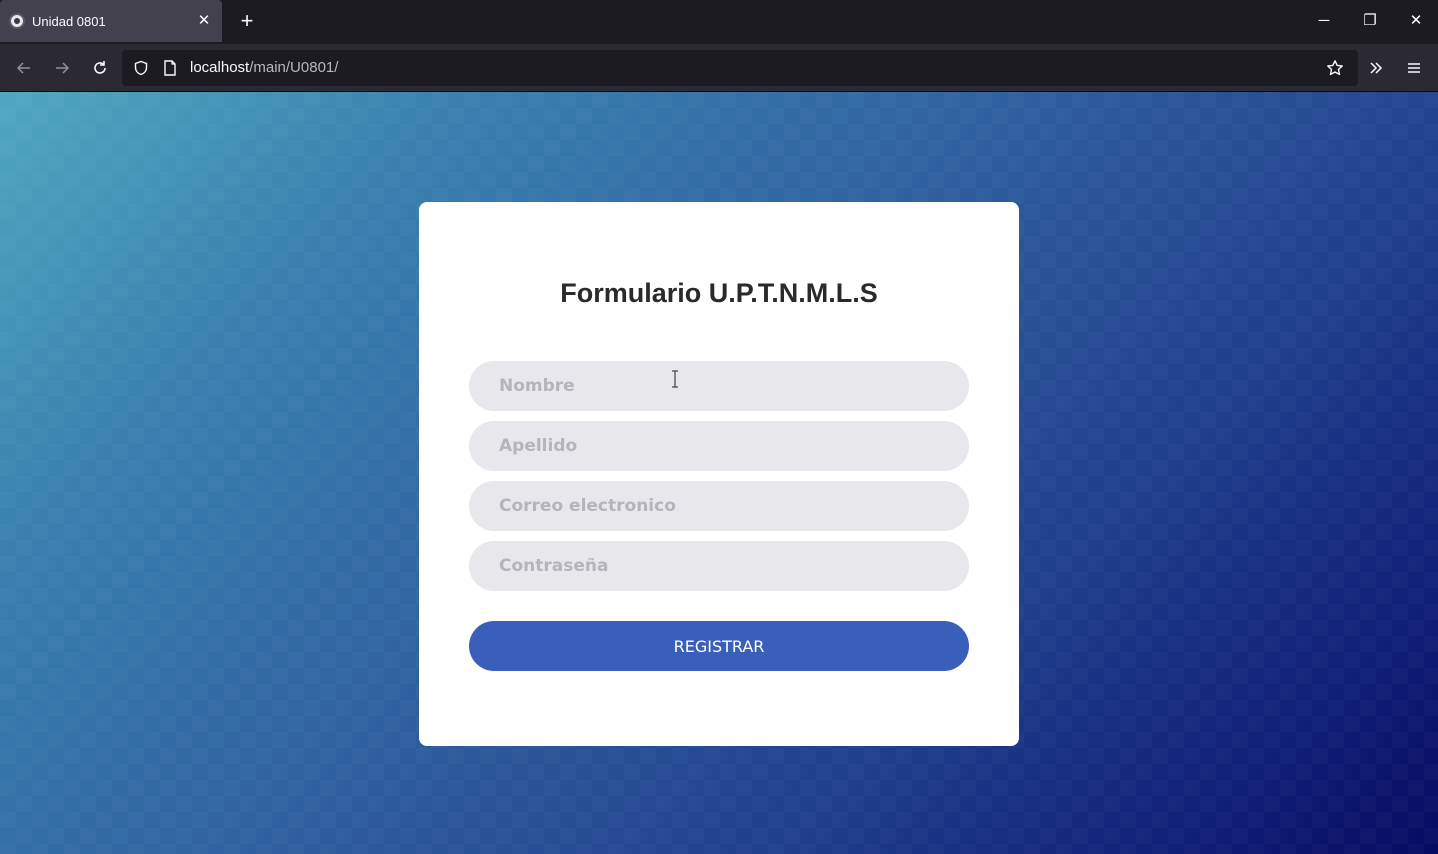 The height and width of the screenshot is (854, 1438). Describe the element at coordinates (24, 68) in the screenshot. I see `back-icon` at that location.